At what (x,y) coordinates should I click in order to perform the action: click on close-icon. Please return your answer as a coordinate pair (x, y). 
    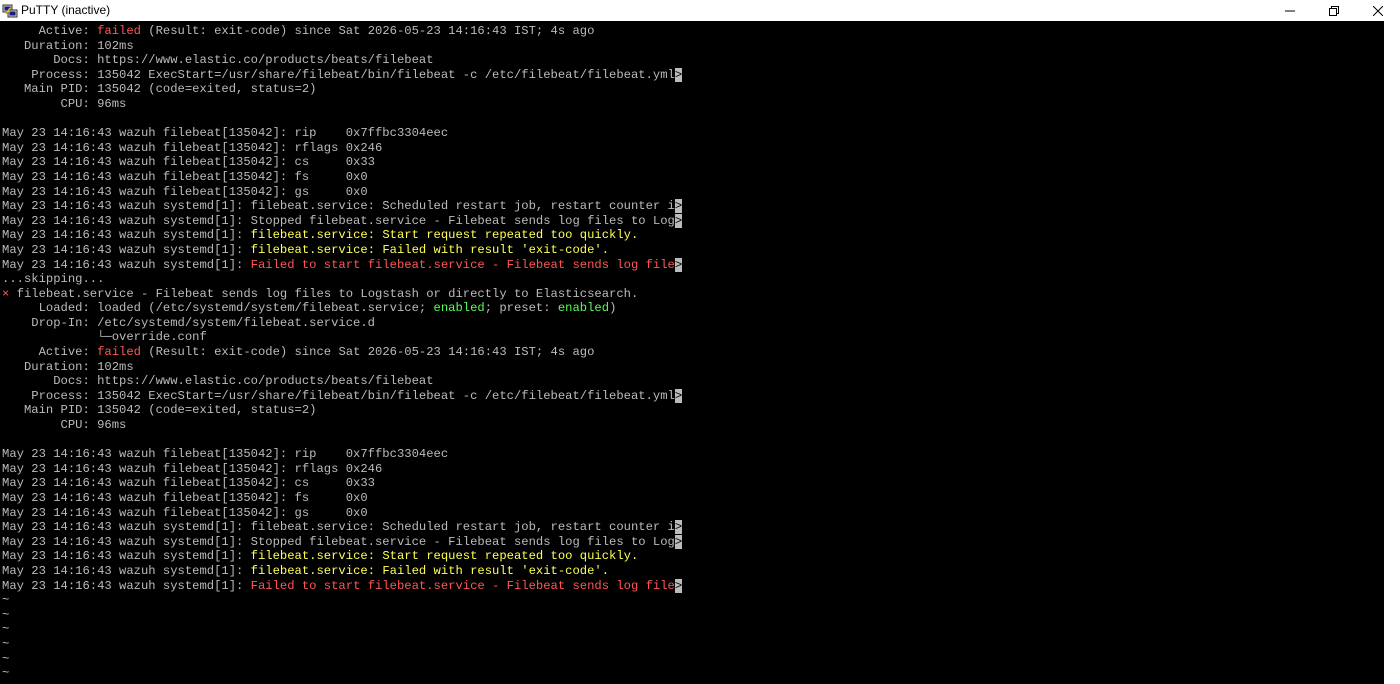
    Looking at the image, I should click on (1378, 10).